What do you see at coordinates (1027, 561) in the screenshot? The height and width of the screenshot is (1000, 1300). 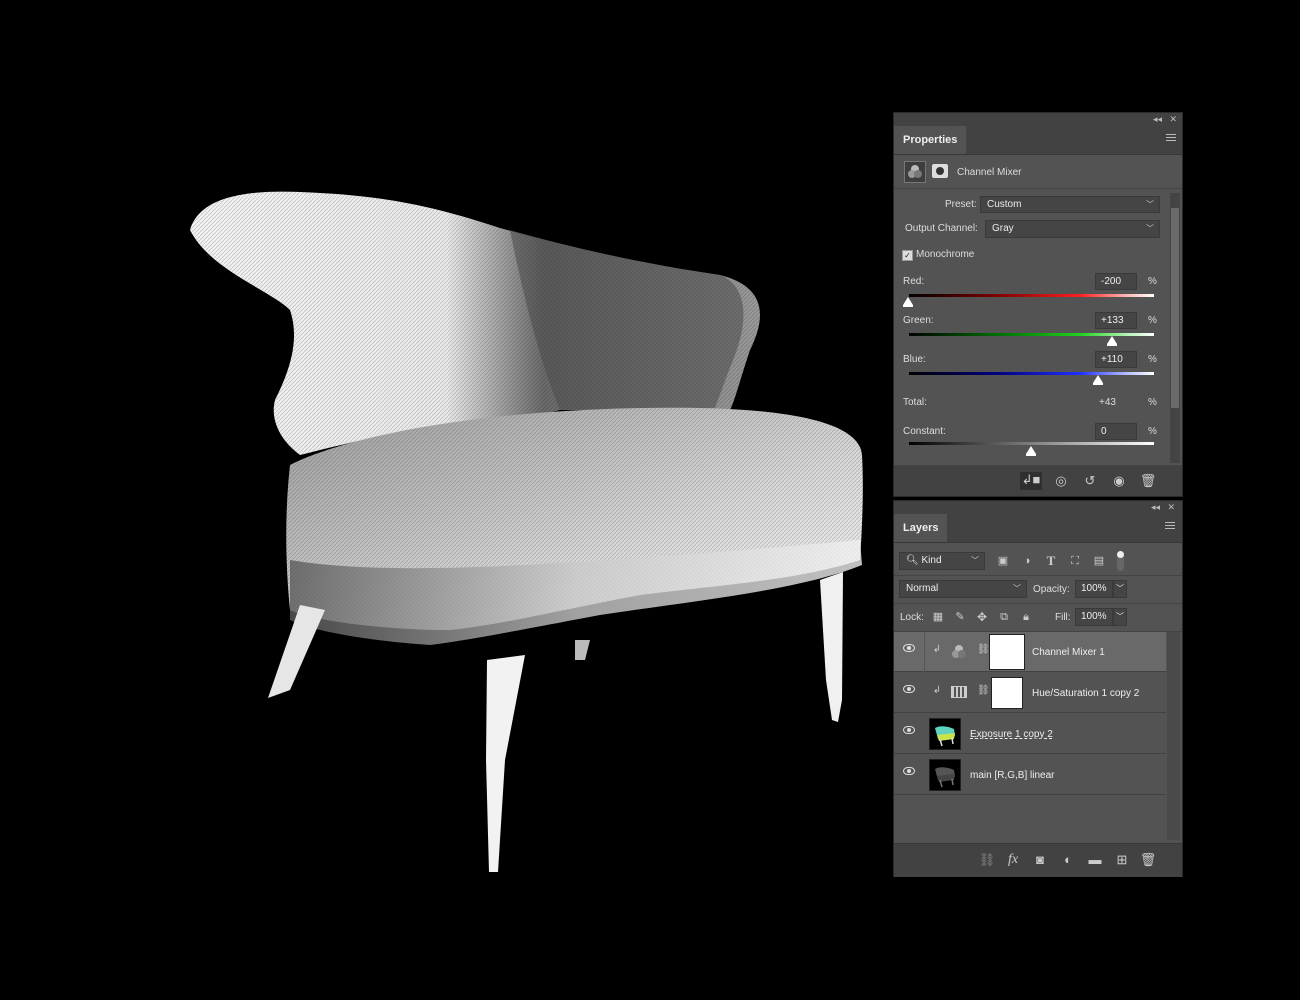 I see `adjustment-filter-icon: ◑` at bounding box center [1027, 561].